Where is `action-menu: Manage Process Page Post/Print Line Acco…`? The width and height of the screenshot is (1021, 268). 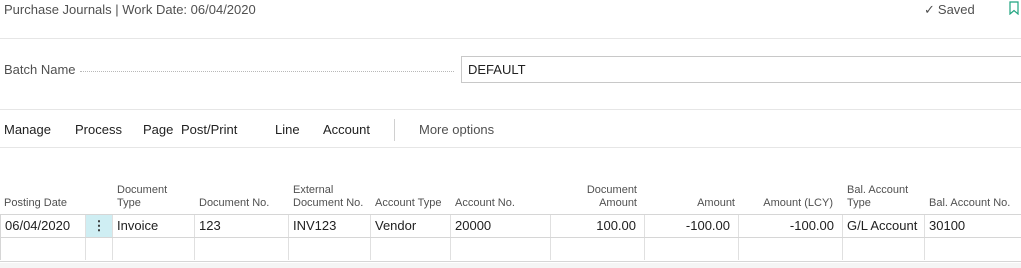 action-menu: Manage Process Page Post/Print Line Acco… is located at coordinates (510, 130).